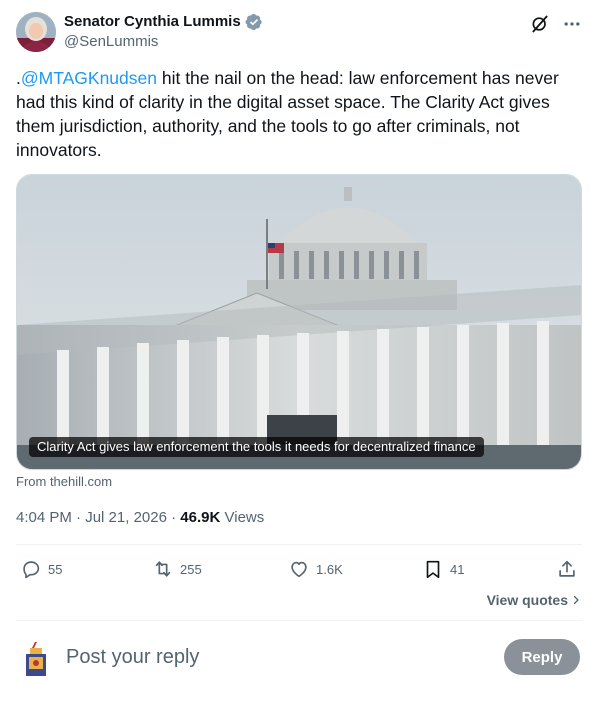  Describe the element at coordinates (64, 482) in the screenshot. I see `card-source: From thehill.com` at that location.